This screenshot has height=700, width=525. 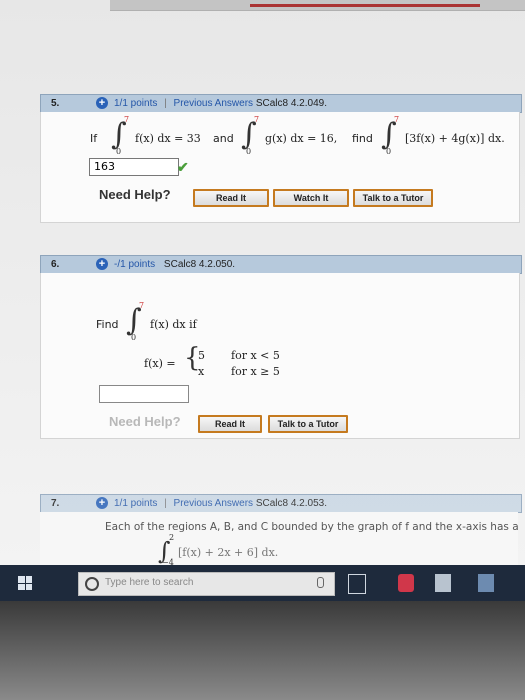 What do you see at coordinates (160, 363) in the screenshot?
I see `fx-label: f(x) =` at bounding box center [160, 363].